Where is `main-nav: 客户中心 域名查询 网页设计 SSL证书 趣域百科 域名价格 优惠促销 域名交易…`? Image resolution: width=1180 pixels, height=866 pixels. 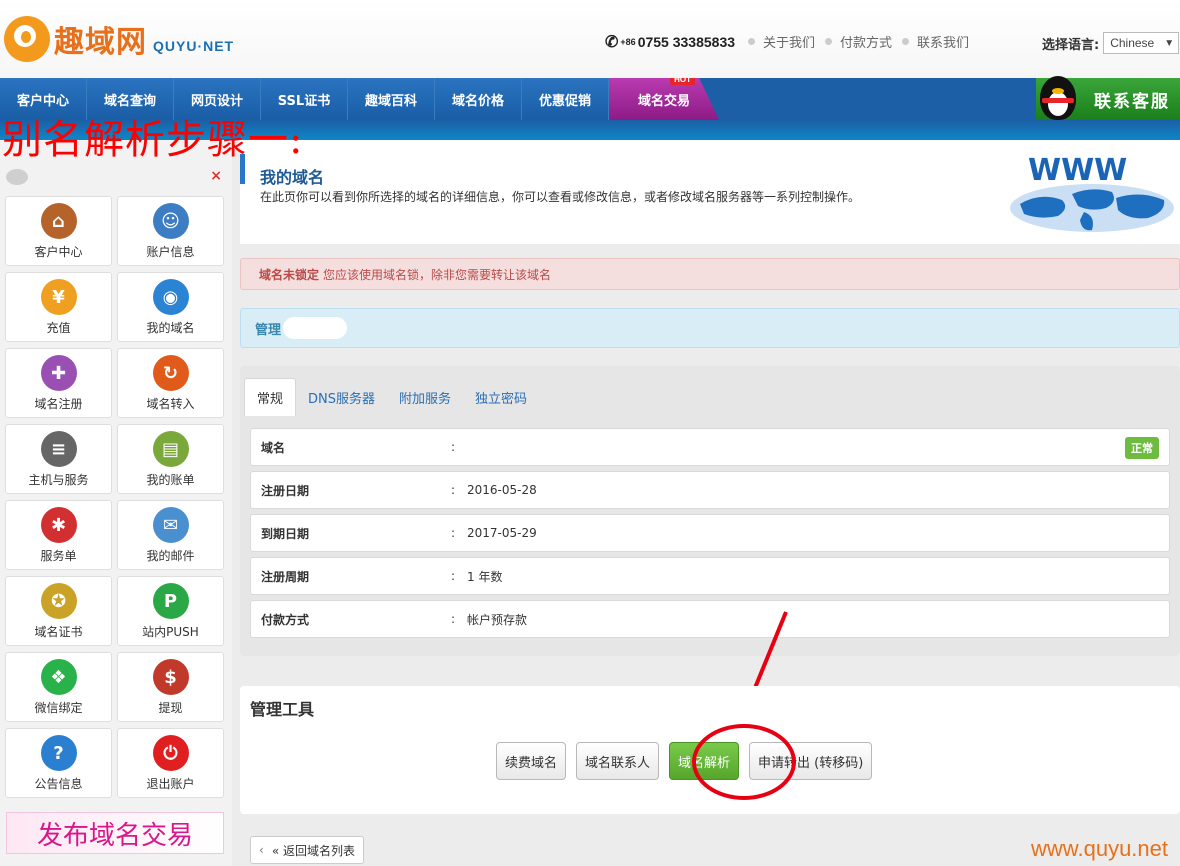
main-nav: 客户中心 域名查询 网页设计 SSL证书 趣域百科 域名价格 优惠促销 域名交易… is located at coordinates (590, 98).